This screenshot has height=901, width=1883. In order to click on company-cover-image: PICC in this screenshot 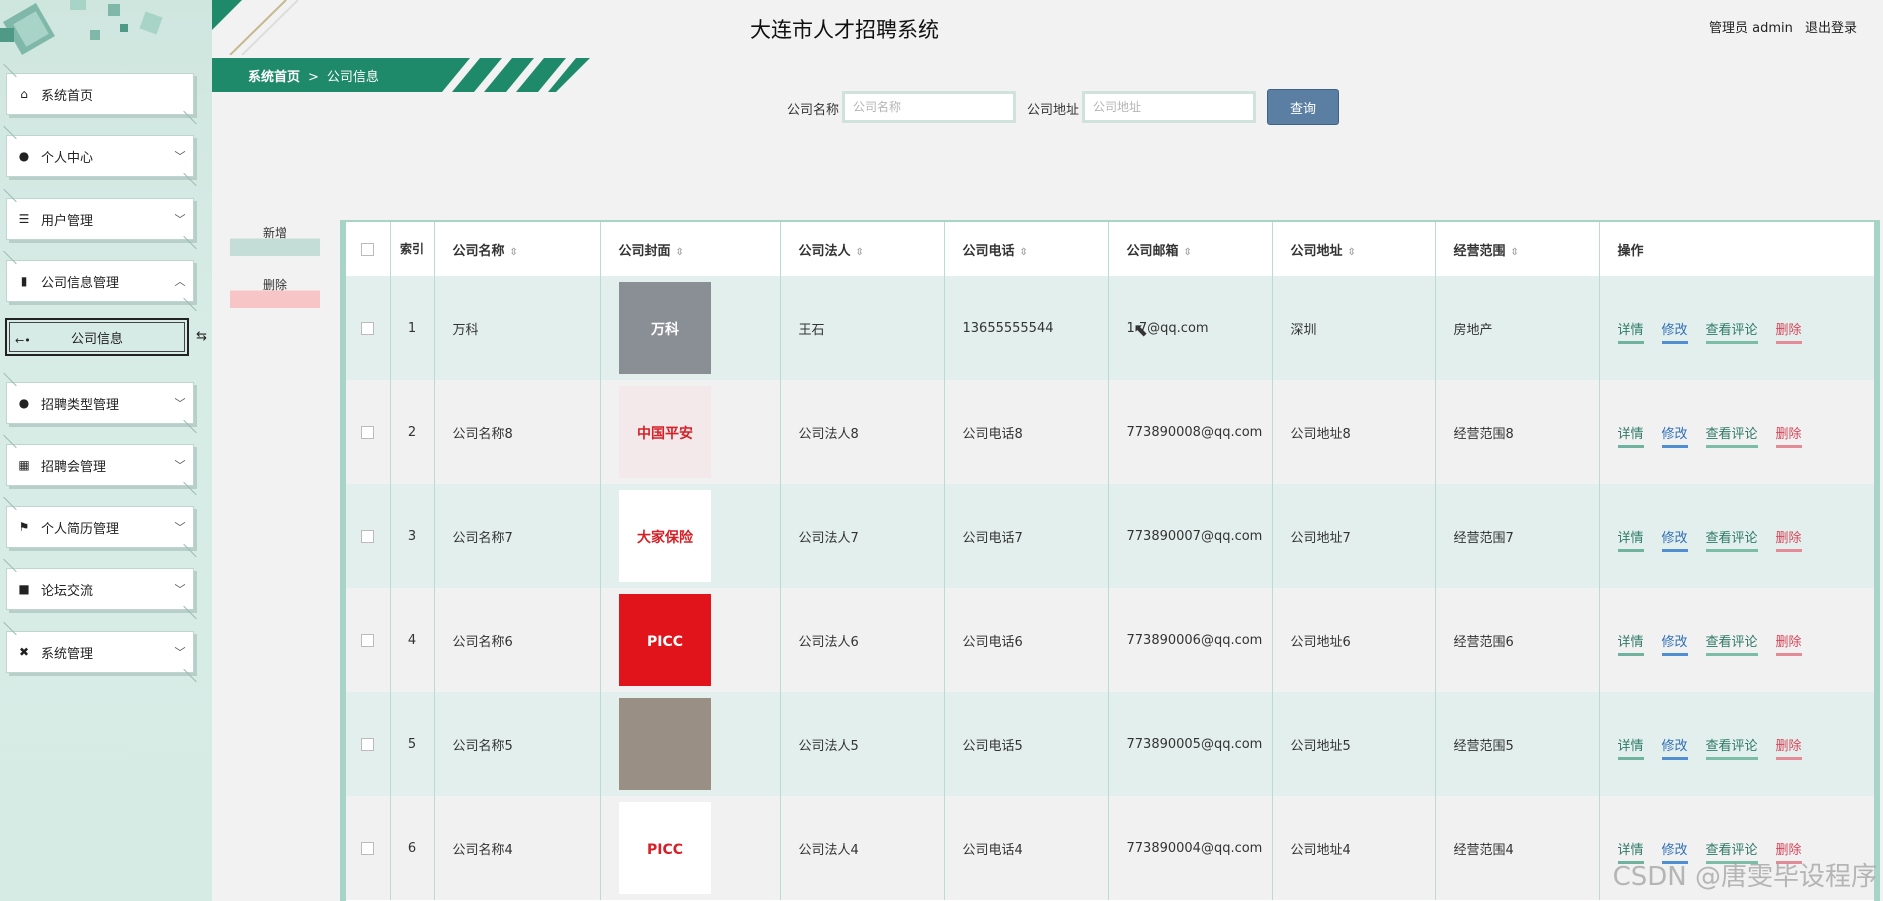, I will do `click(664, 640)`.